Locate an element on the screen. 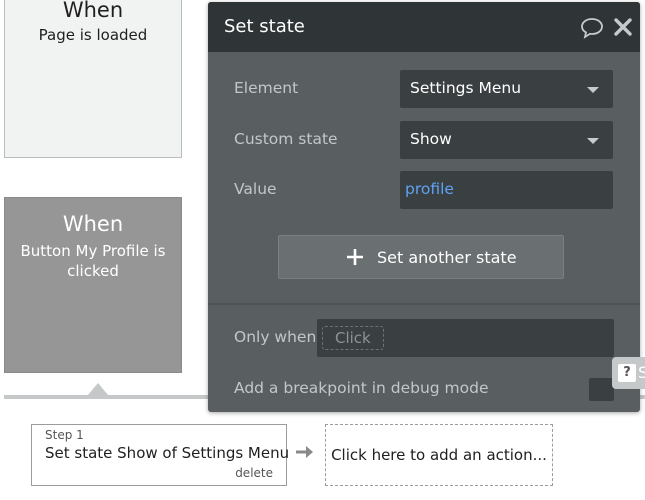 The image size is (645, 500). divider is located at coordinates (424, 304).